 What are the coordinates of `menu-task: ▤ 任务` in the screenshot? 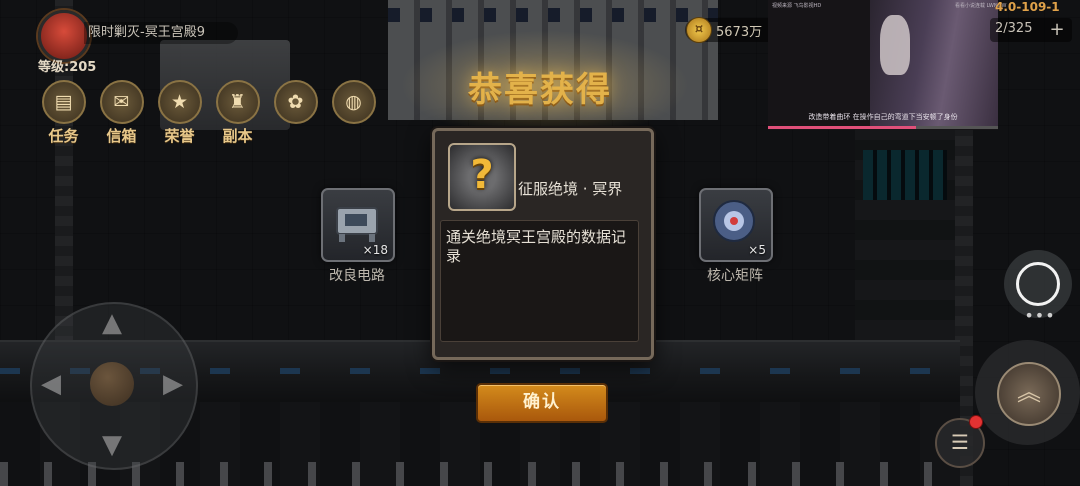 It's located at (63, 113).